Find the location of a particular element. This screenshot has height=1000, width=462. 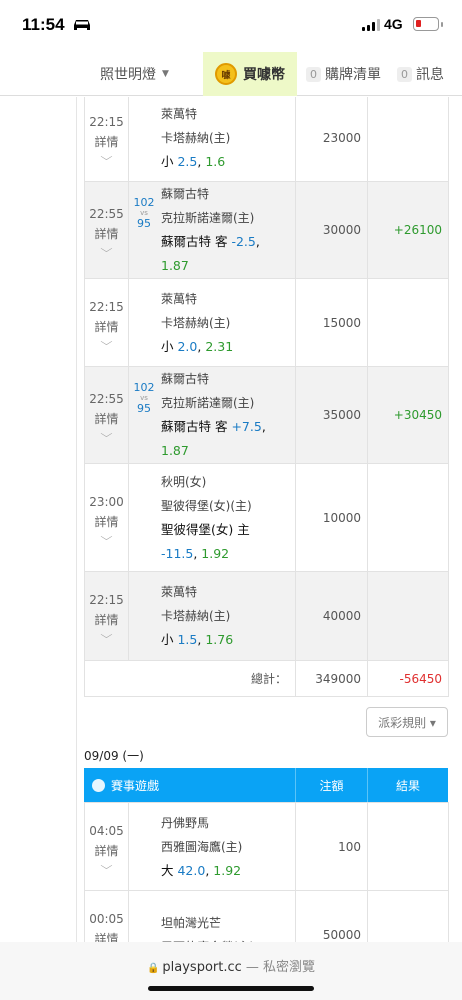

caret-down-icon: ▼ is located at coordinates (165, 74).